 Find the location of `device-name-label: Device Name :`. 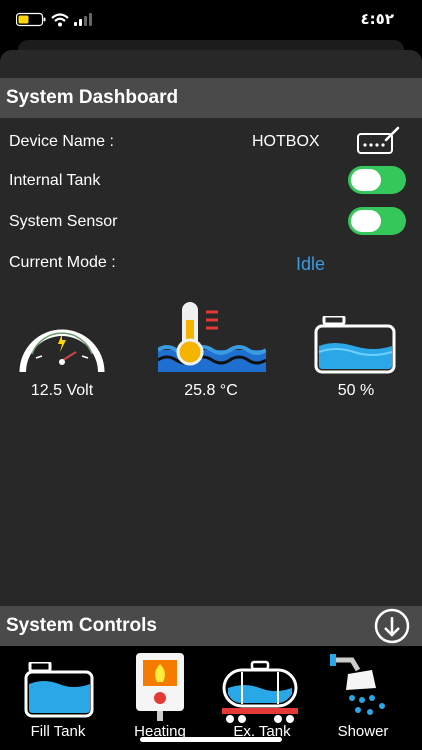

device-name-label: Device Name : is located at coordinates (61, 141).